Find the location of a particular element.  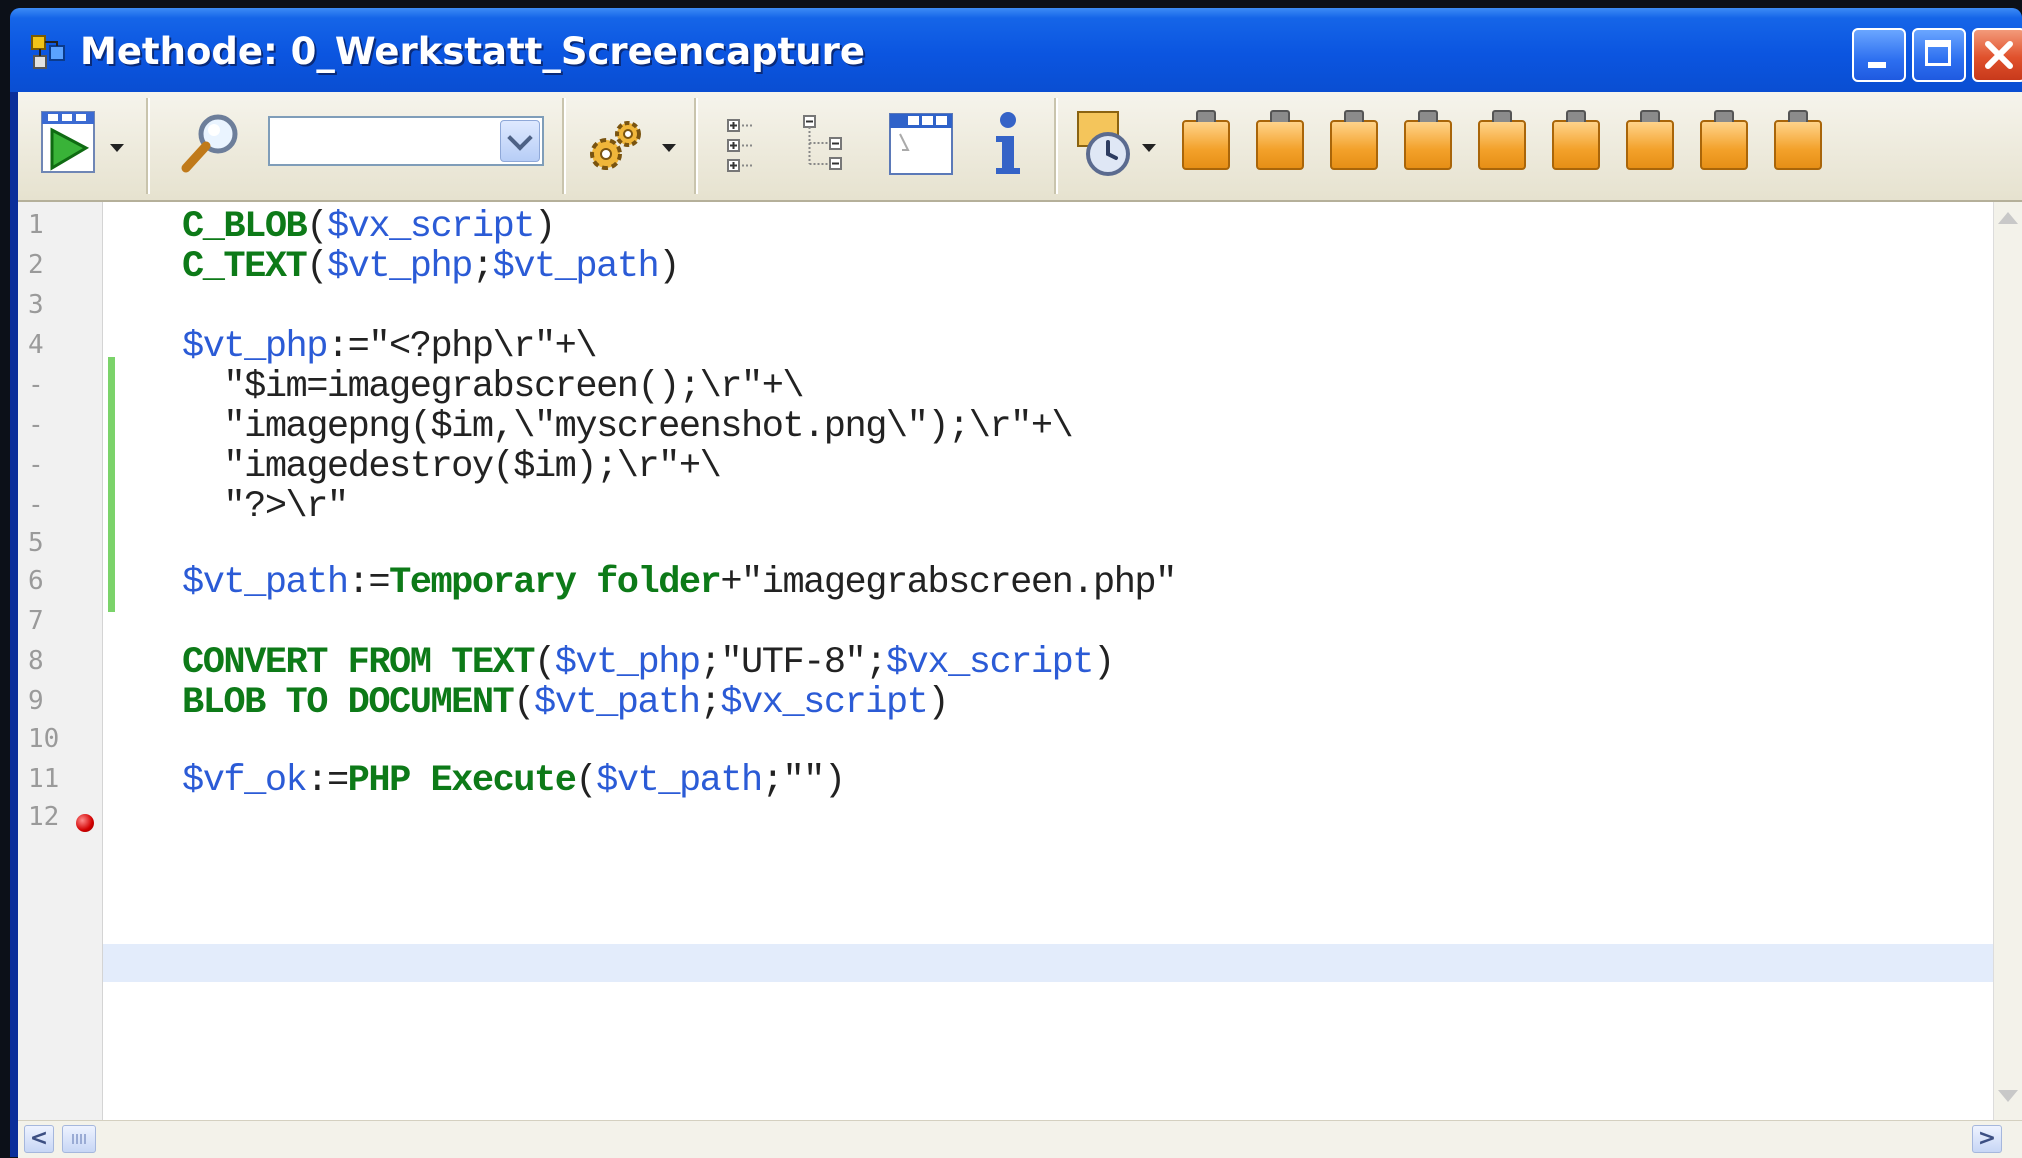

code-line: "?>\r" is located at coordinates (265, 507).